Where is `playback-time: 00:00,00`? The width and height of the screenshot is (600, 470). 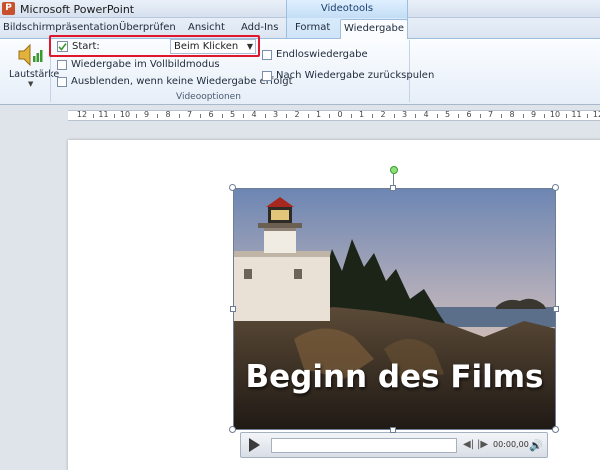
playback-time: 00:00,00 is located at coordinates (511, 444).